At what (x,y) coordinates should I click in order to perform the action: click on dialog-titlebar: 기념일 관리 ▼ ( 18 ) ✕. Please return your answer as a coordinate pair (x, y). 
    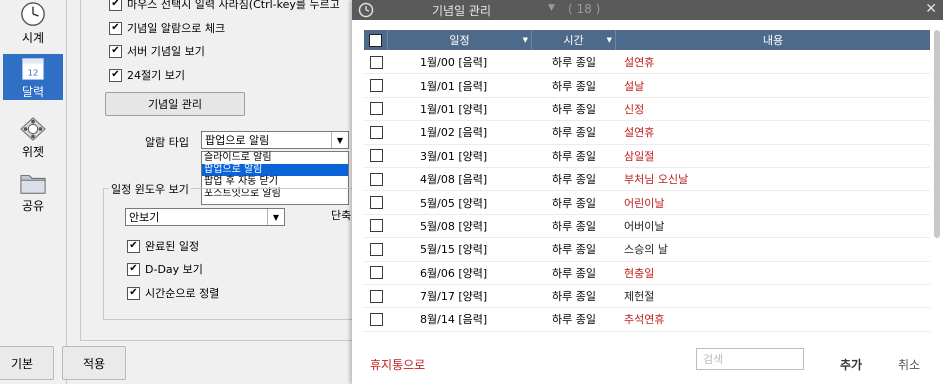
    Looking at the image, I should click on (647, 10).